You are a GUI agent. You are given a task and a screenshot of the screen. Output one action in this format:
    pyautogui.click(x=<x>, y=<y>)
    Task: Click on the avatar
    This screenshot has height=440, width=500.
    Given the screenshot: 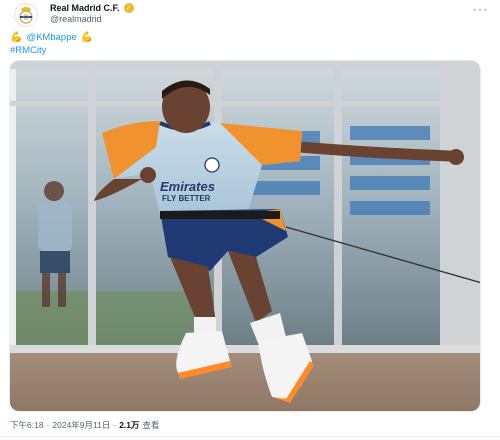 What is the action you would take?
    pyautogui.click(x=26, y=15)
    